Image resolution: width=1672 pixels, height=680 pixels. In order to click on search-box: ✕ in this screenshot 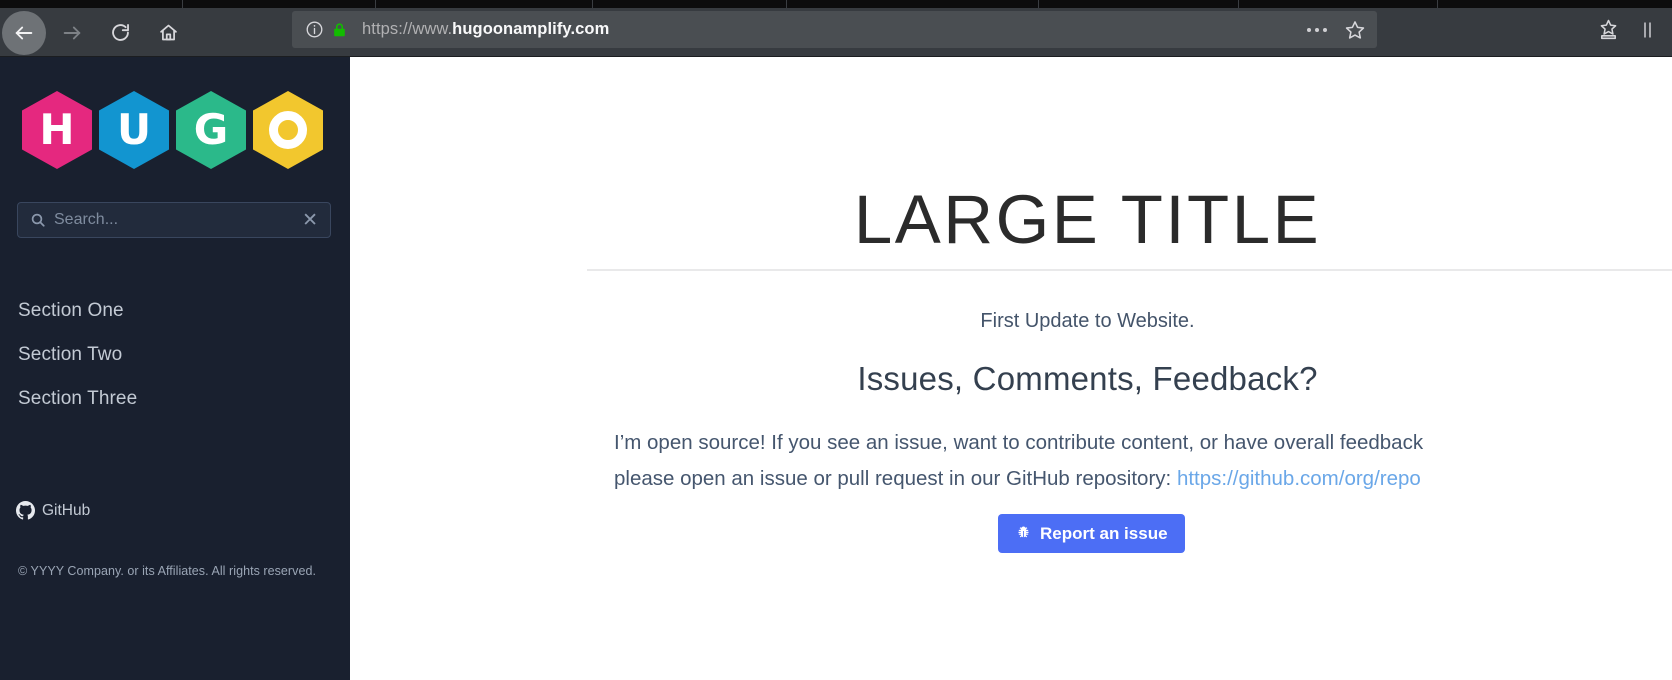, I will do `click(174, 220)`.